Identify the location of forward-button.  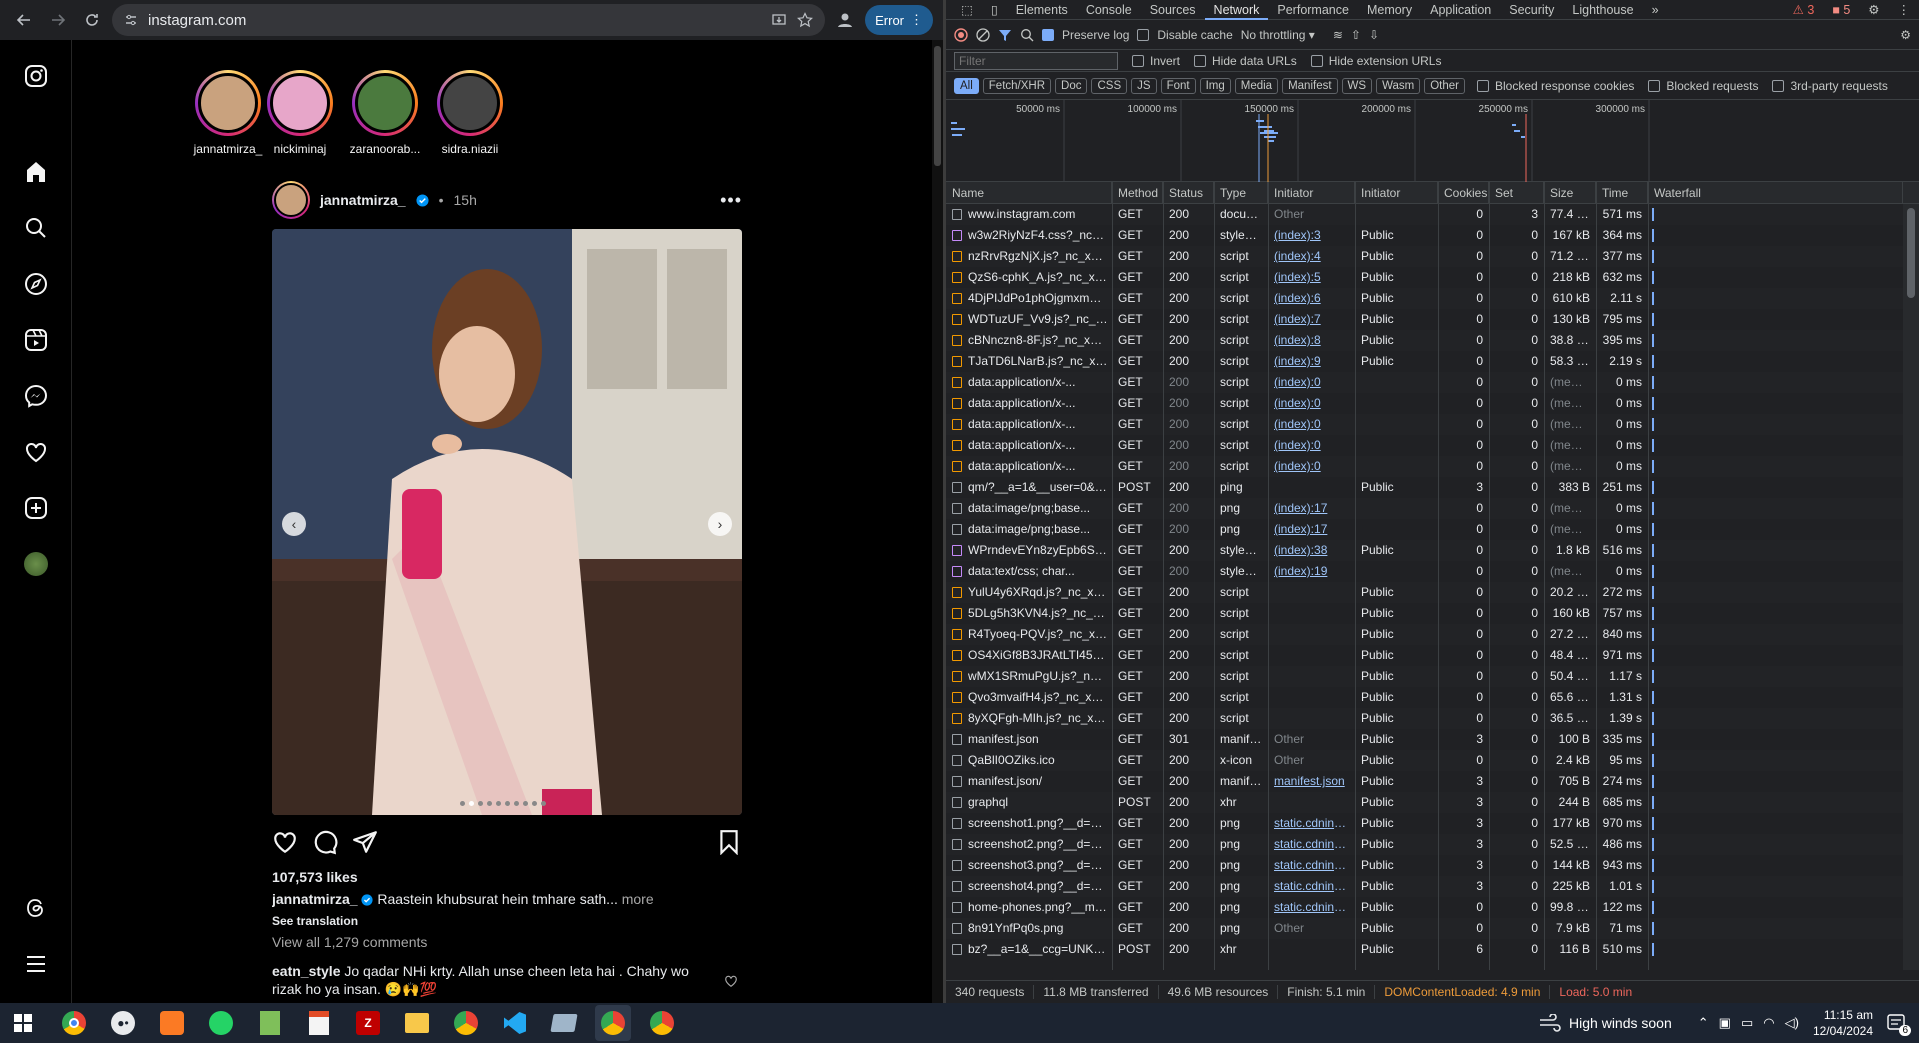
(58, 20).